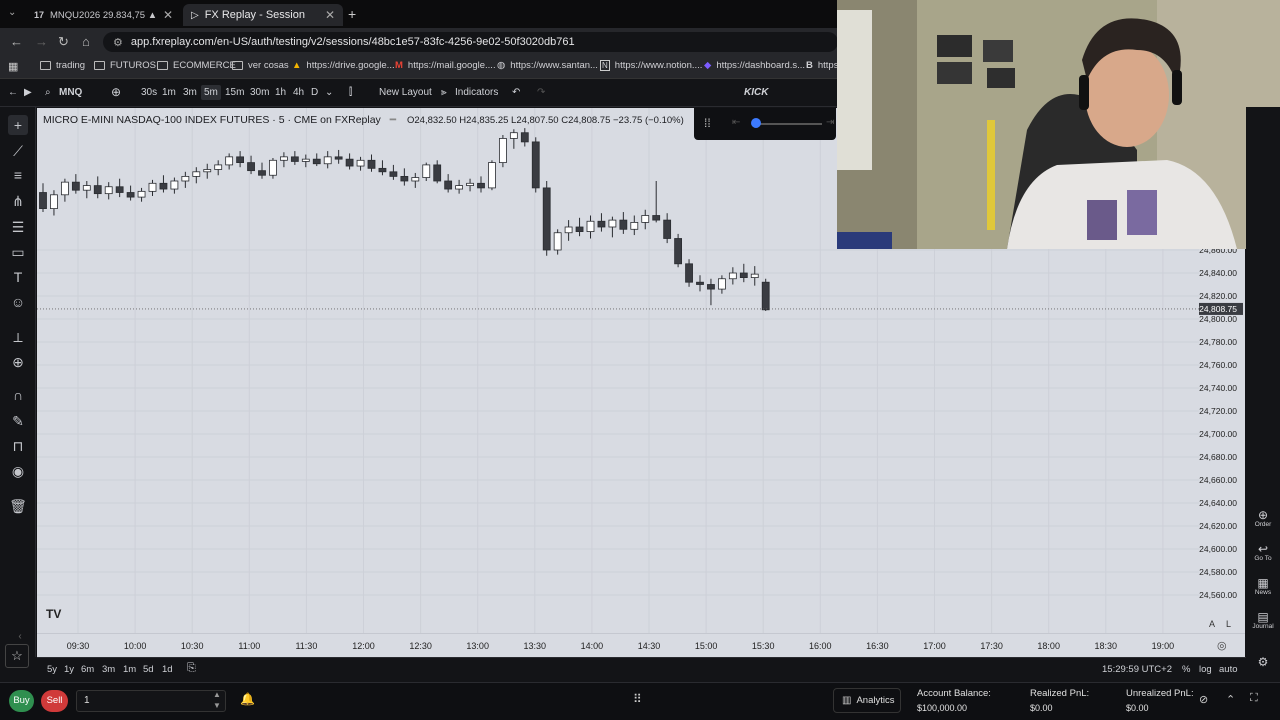 The height and width of the screenshot is (720, 1280). What do you see at coordinates (13, 92) in the screenshot?
I see `back-icon: ←` at bounding box center [13, 92].